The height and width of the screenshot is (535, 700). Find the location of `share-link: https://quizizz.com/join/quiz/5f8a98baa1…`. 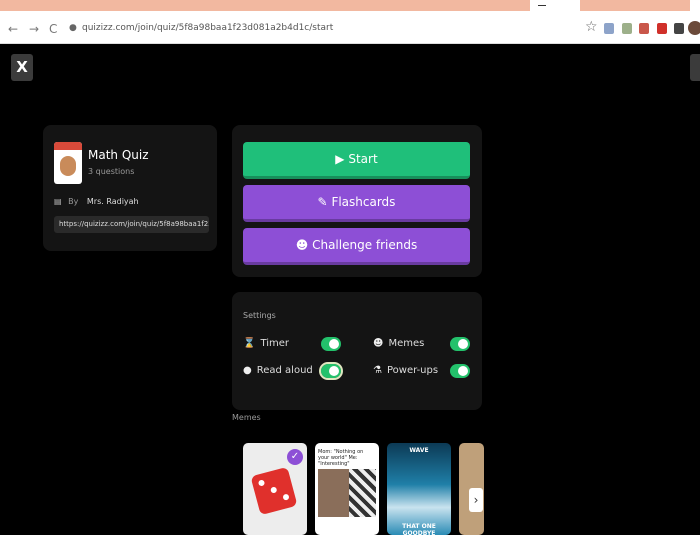

share-link: https://quizizz.com/join/quiz/5f8a98baa1… is located at coordinates (131, 224).